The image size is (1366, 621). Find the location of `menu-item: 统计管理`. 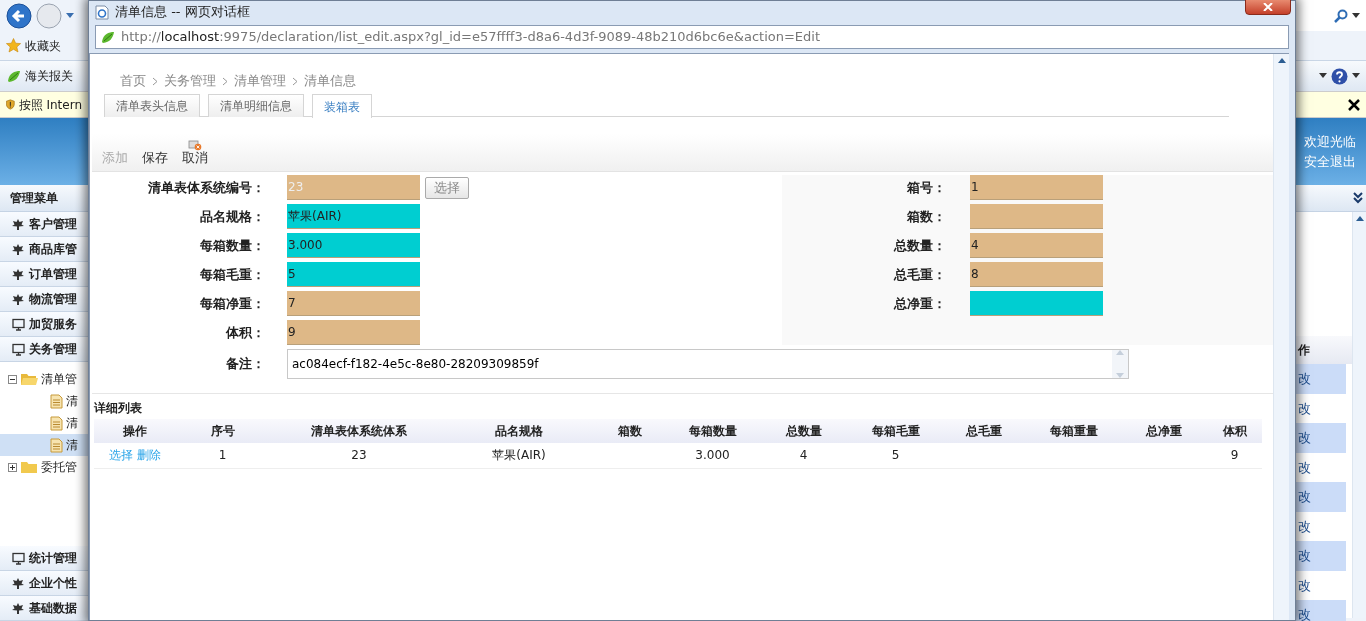

menu-item: 统计管理 is located at coordinates (44, 558).